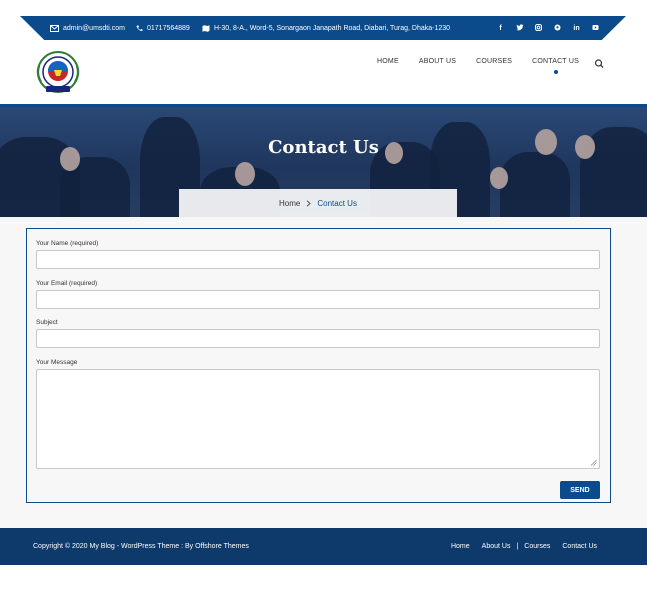 This screenshot has width=647, height=616. What do you see at coordinates (557, 28) in the screenshot?
I see `pinterest-icon` at bounding box center [557, 28].